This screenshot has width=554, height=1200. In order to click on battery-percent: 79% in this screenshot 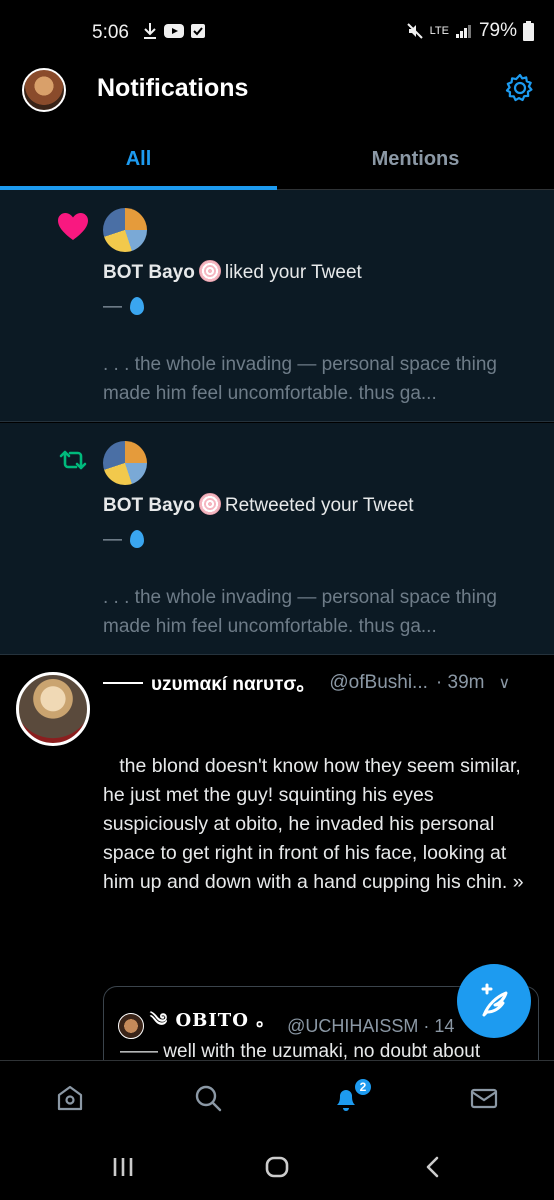, I will do `click(497, 30)`.